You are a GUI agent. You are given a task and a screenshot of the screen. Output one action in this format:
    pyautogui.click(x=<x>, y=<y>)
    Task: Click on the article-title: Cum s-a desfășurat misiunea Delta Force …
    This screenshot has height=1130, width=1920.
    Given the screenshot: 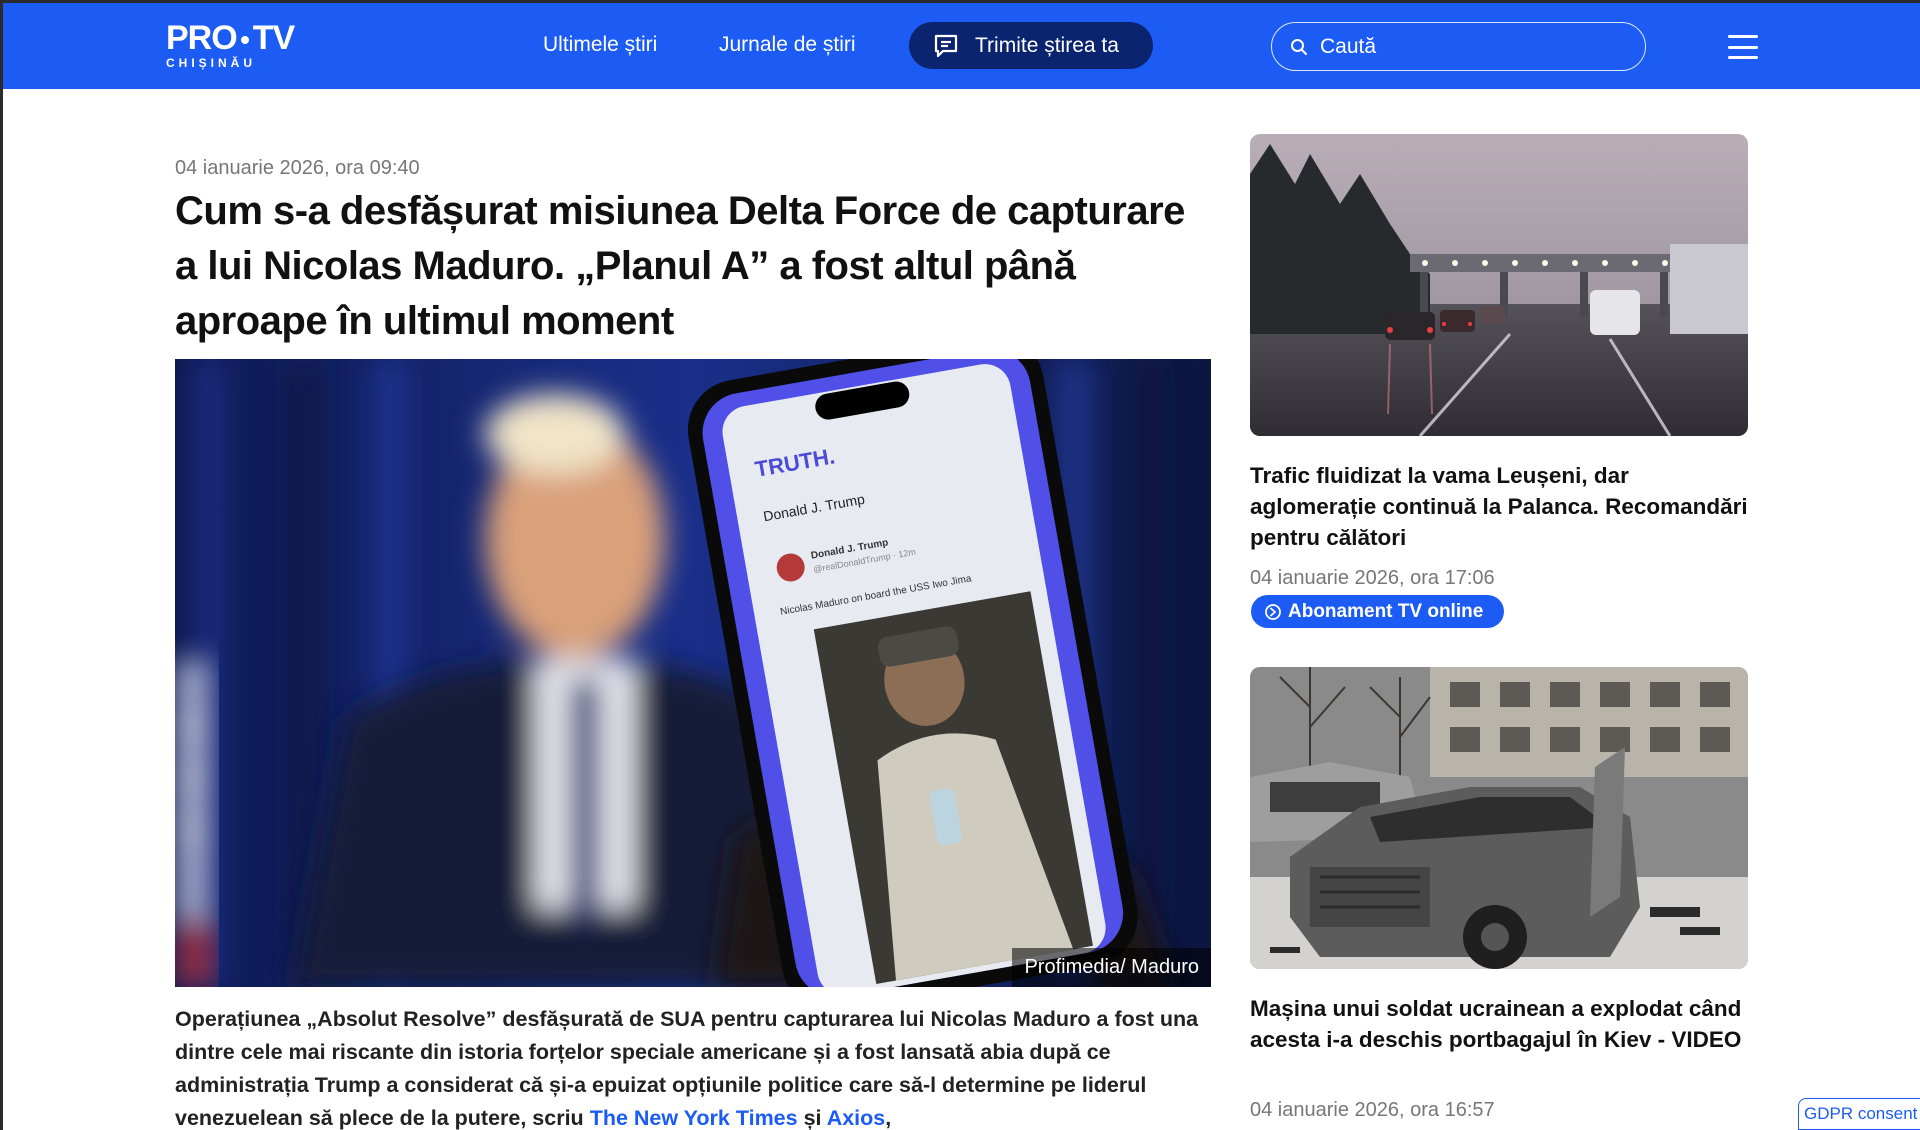 What is the action you would take?
    pyautogui.click(x=680, y=266)
    